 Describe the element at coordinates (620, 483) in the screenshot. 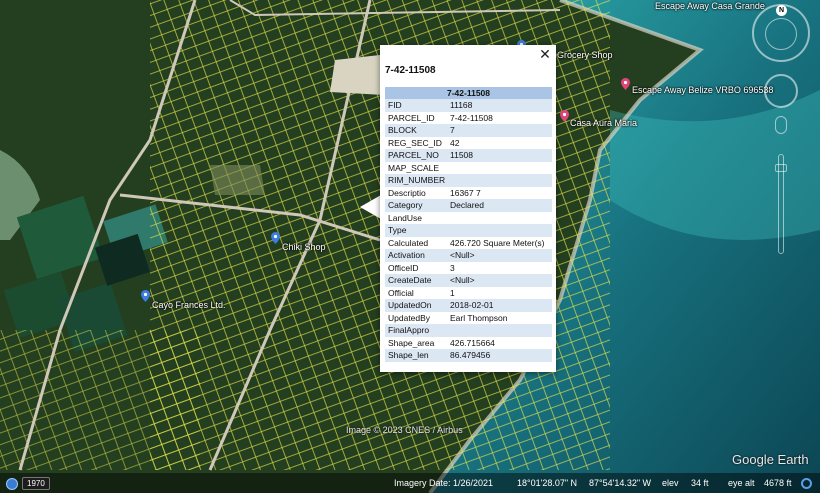

I see `longitude-readout: 87°54'14.32" W` at that location.